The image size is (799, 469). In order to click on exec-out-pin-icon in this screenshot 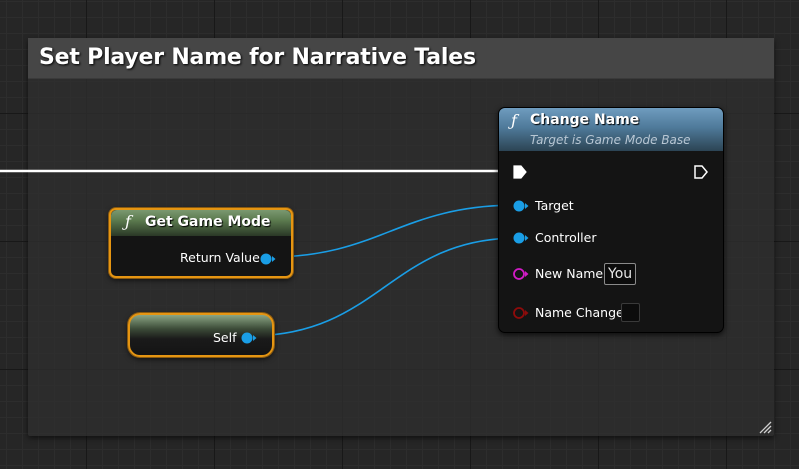, I will do `click(701, 172)`.